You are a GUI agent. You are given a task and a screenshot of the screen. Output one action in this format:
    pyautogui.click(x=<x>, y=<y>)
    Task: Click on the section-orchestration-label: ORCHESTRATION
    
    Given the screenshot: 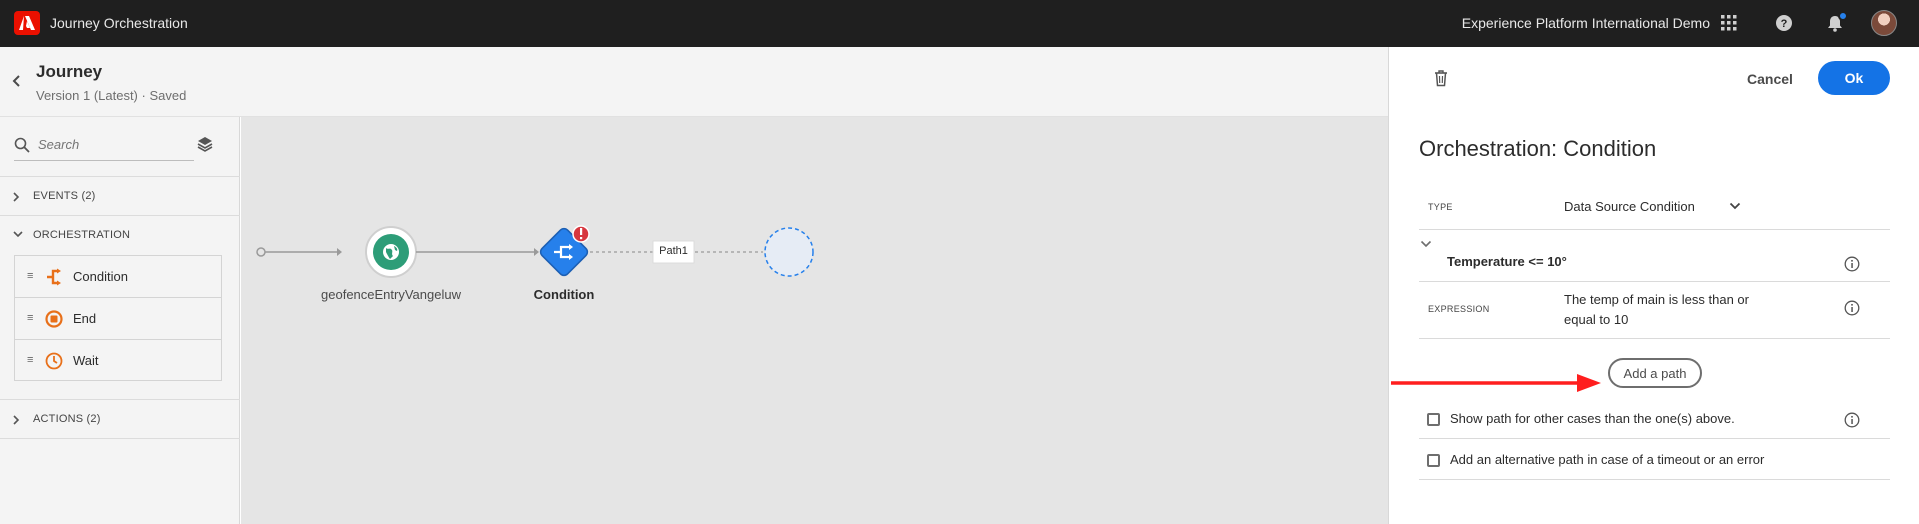 What is the action you would take?
    pyautogui.click(x=82, y=235)
    